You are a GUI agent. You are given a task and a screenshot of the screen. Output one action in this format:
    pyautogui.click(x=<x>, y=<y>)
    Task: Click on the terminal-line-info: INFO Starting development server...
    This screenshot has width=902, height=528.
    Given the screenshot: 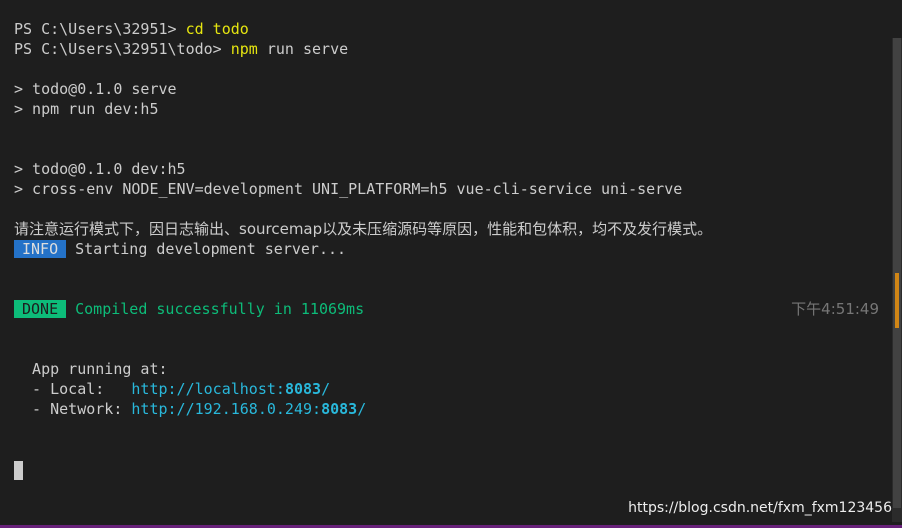 What is the action you would take?
    pyautogui.click(x=180, y=249)
    